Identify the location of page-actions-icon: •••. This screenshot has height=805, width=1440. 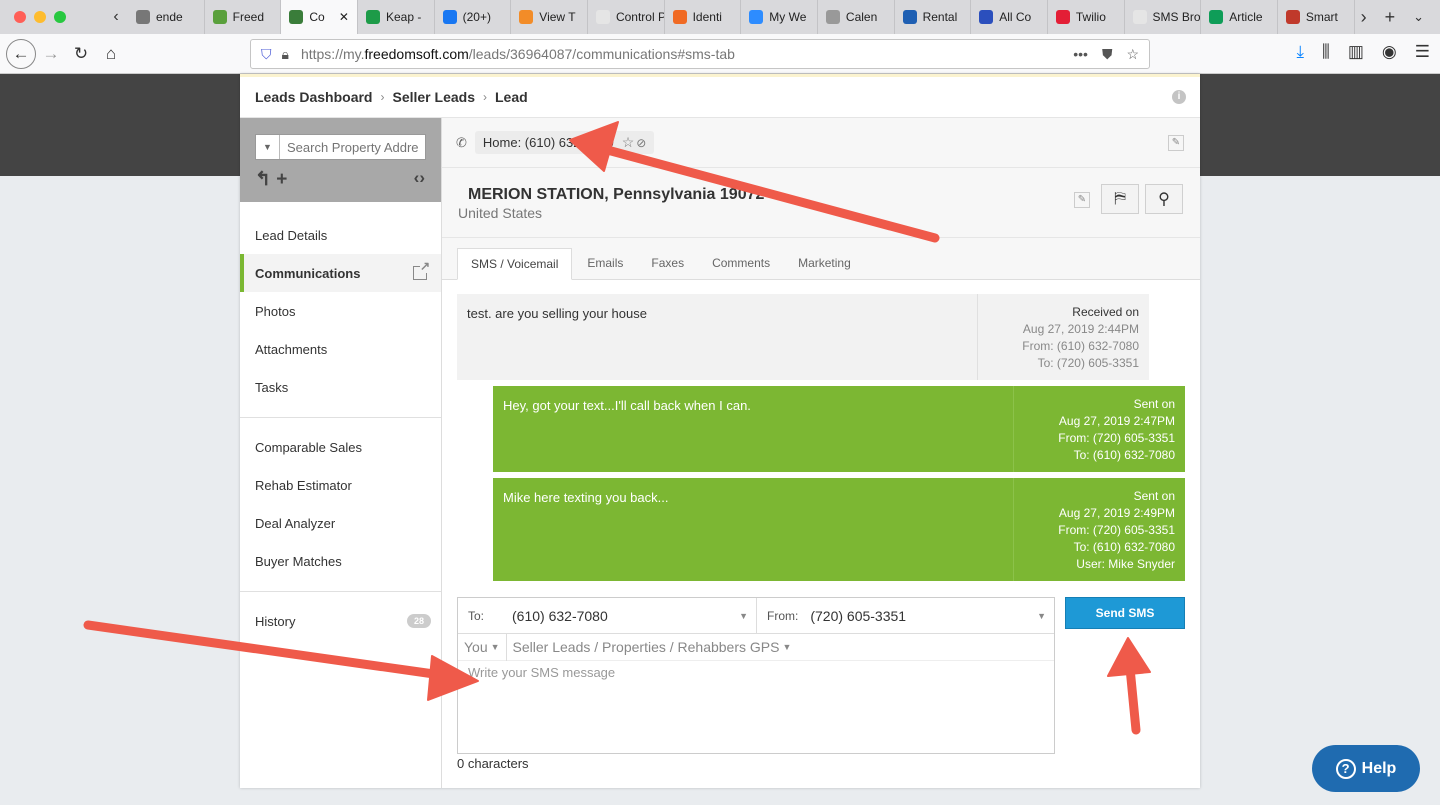
(1080, 54).